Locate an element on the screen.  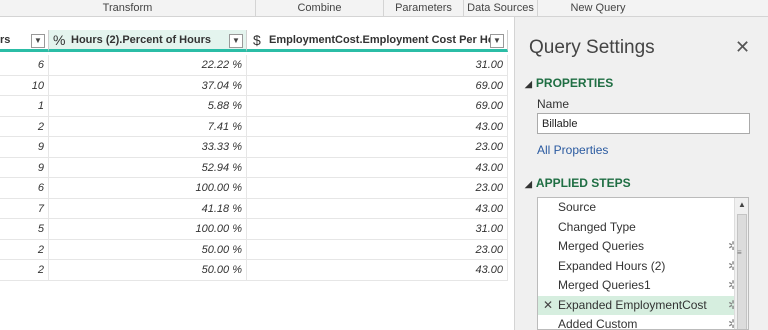
table-row: 10 37.04 % 69.00 is located at coordinates (254, 85).